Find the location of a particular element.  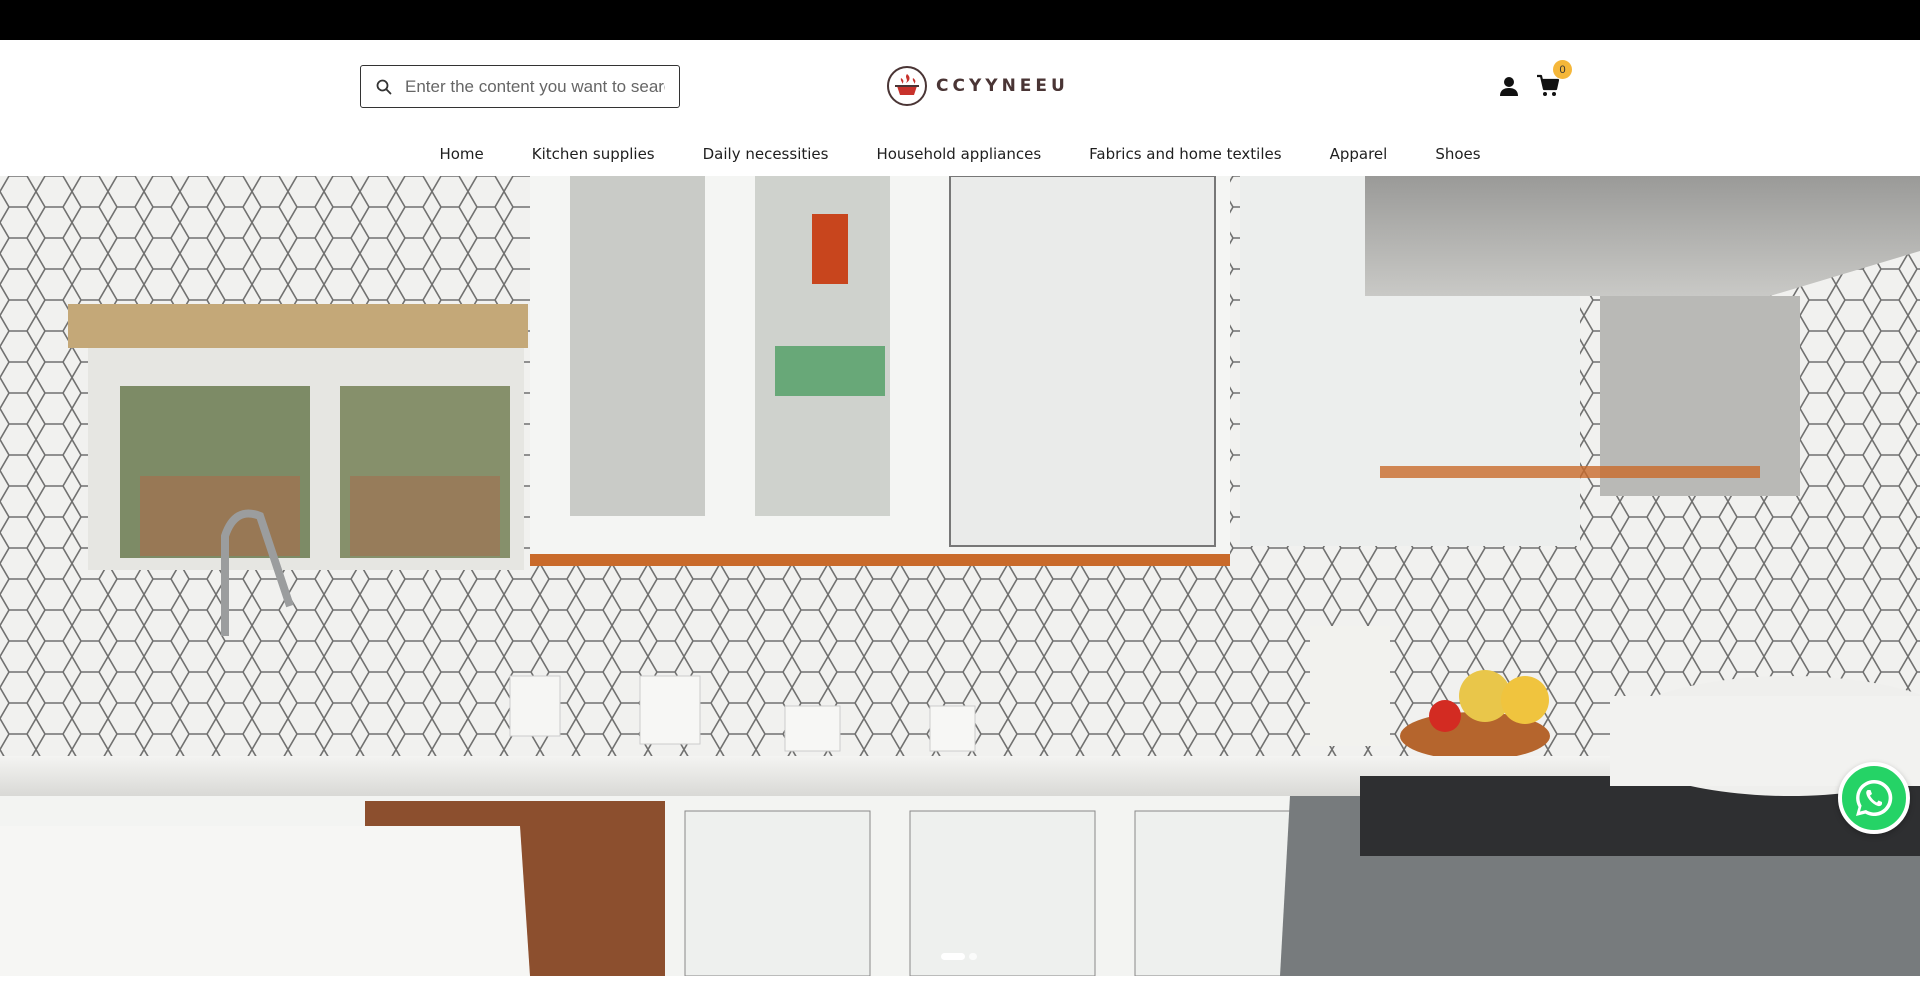

whatsapp-icon is located at coordinates (1874, 797).